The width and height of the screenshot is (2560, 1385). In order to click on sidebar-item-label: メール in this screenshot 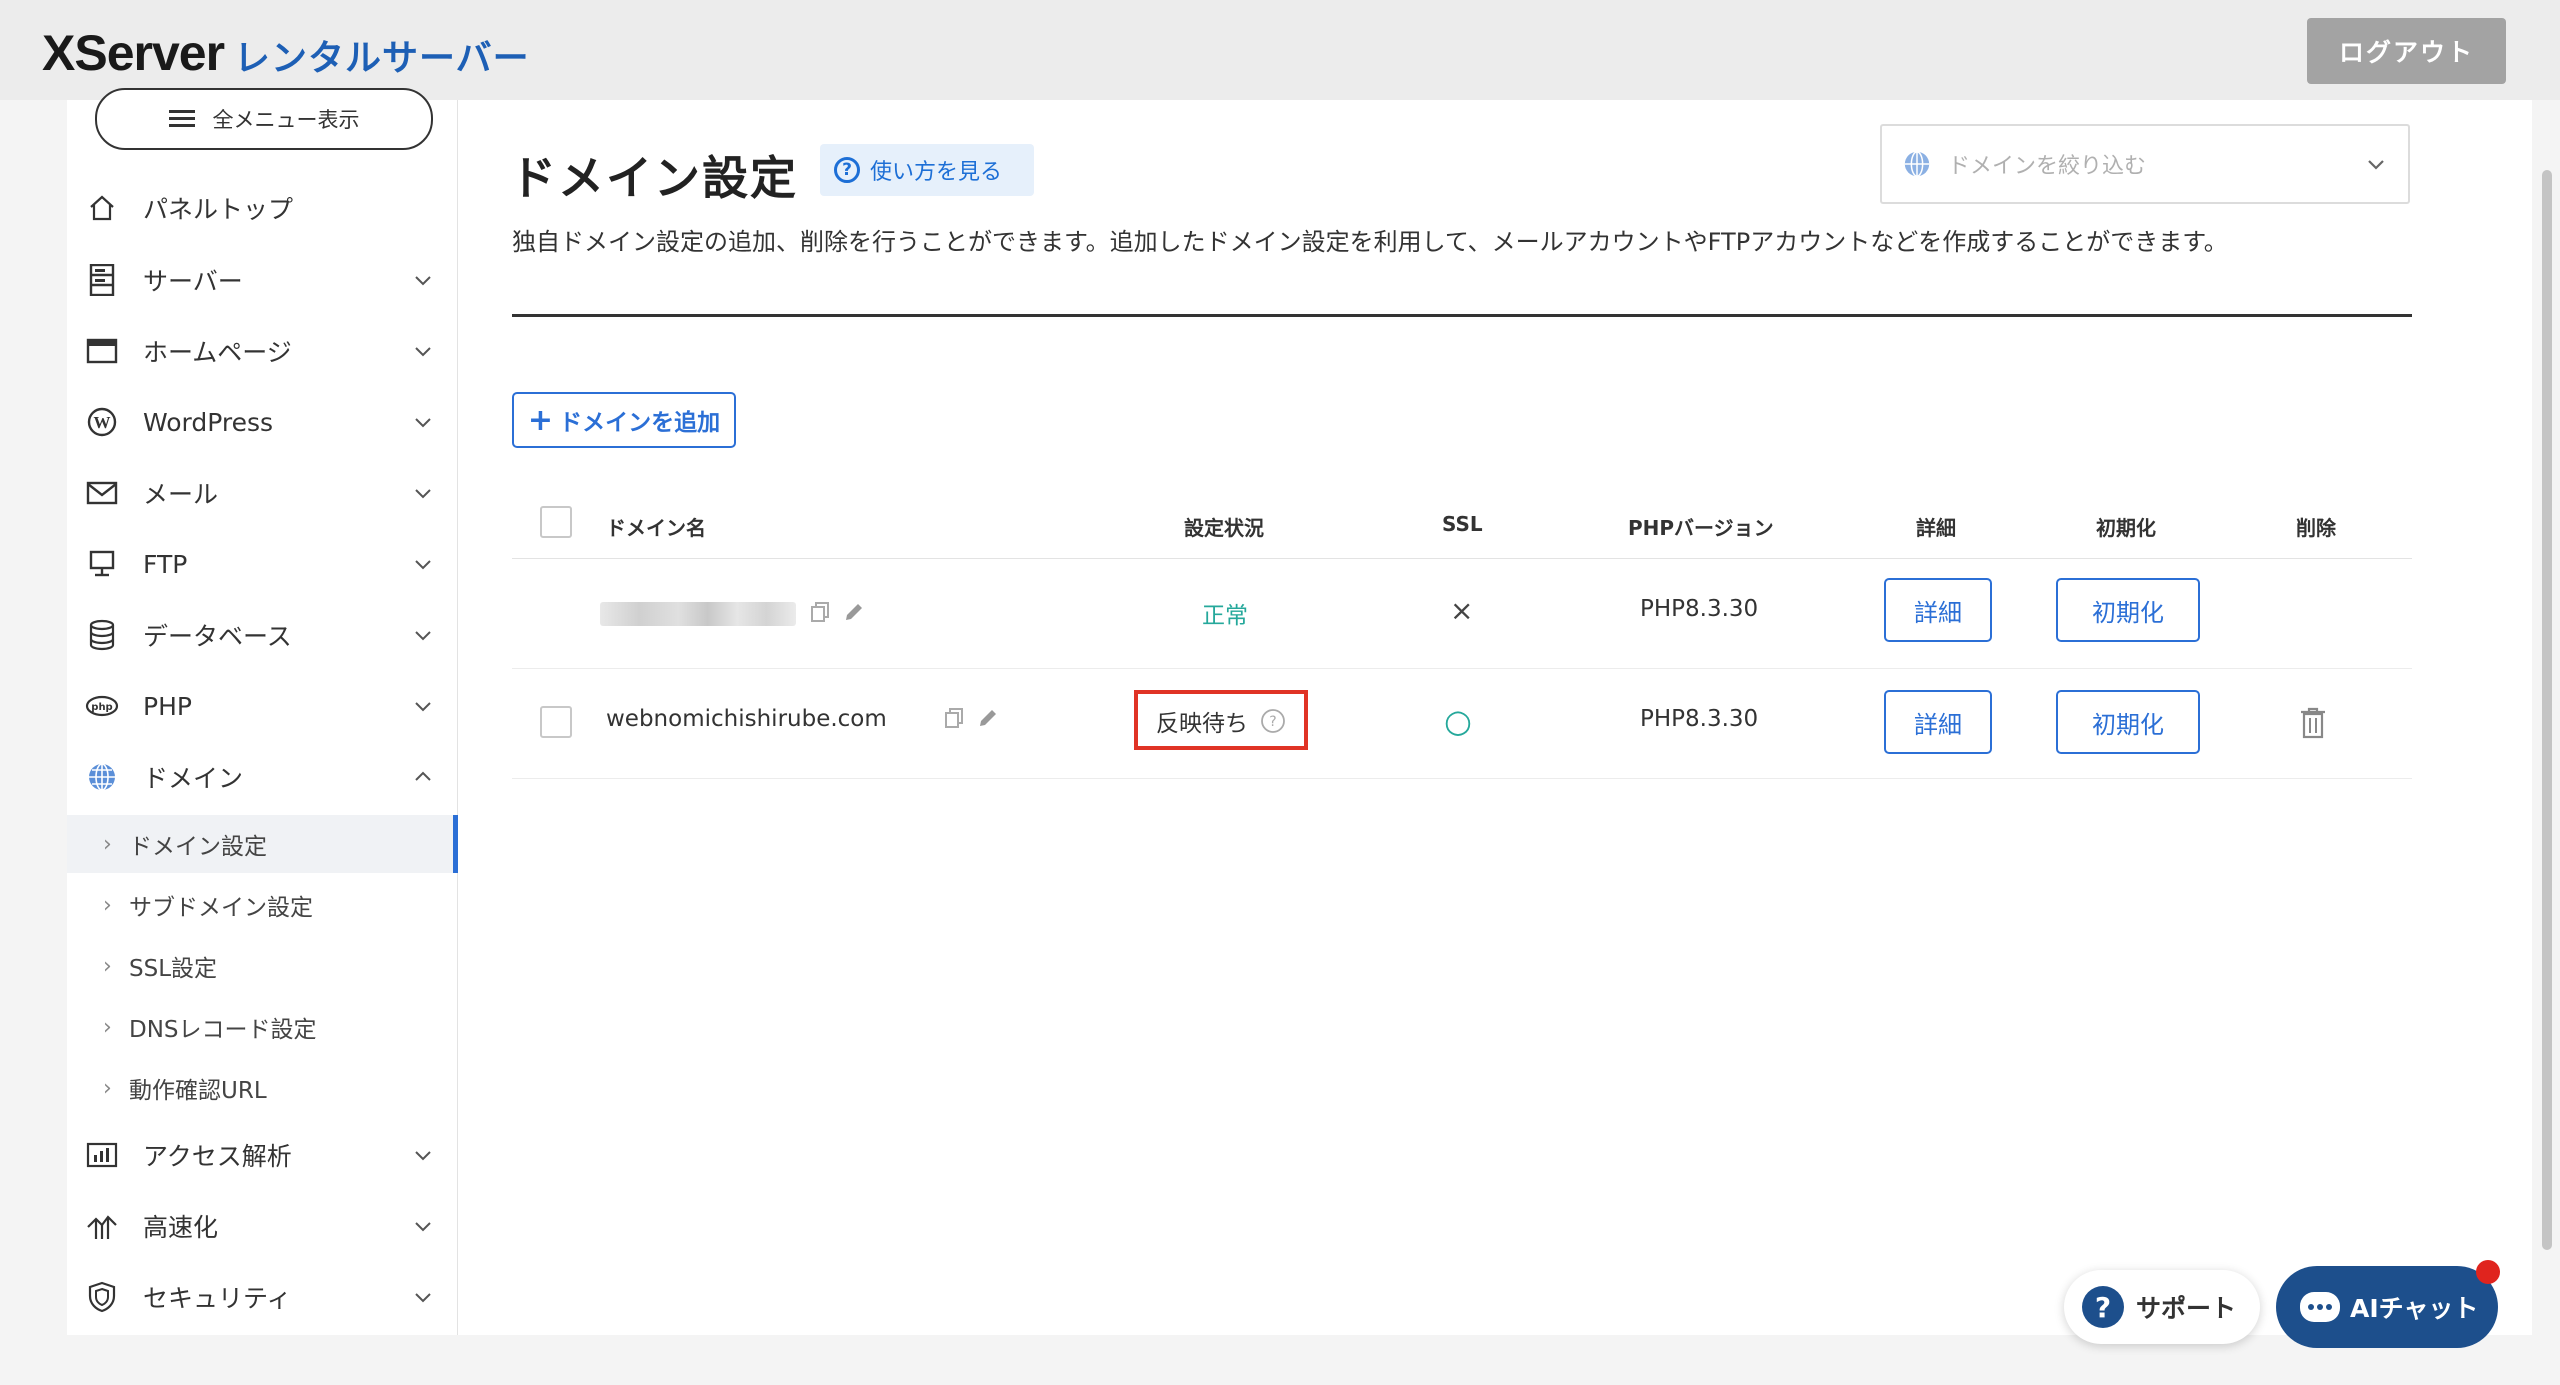, I will do `click(181, 494)`.